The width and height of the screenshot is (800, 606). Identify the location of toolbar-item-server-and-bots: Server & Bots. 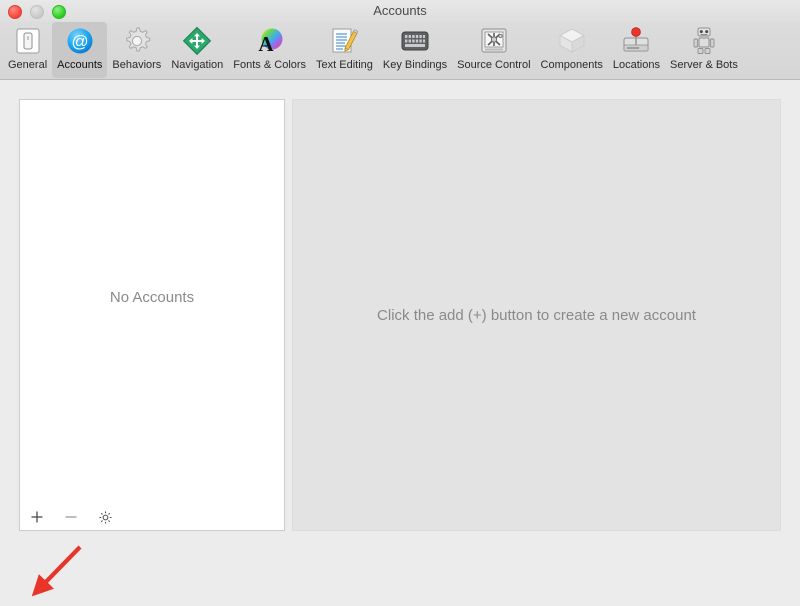
(704, 50).